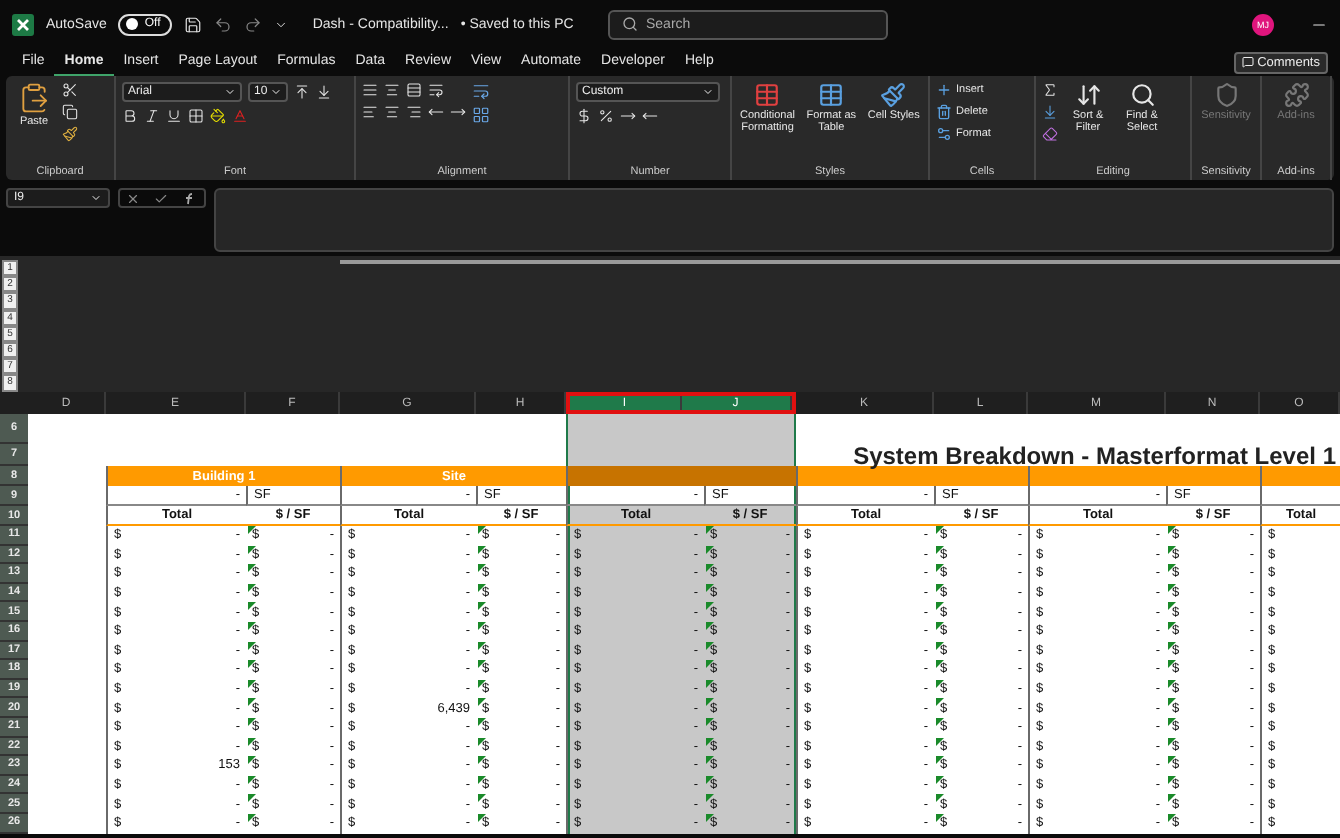 This screenshot has width=1340, height=838. I want to click on customize-icon, so click(281, 24).